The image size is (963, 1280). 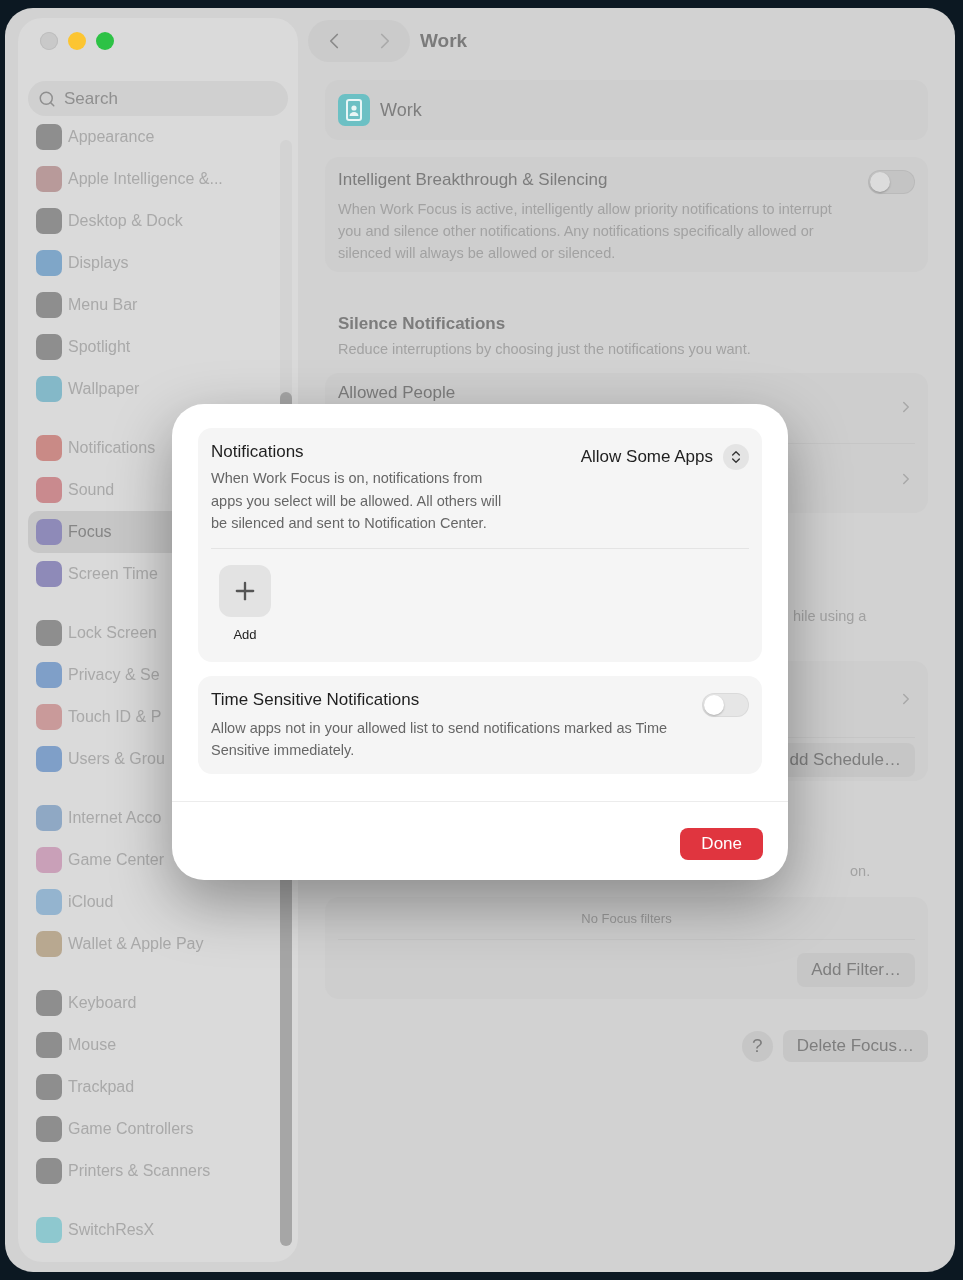 I want to click on search-icon, so click(x=47, y=99).